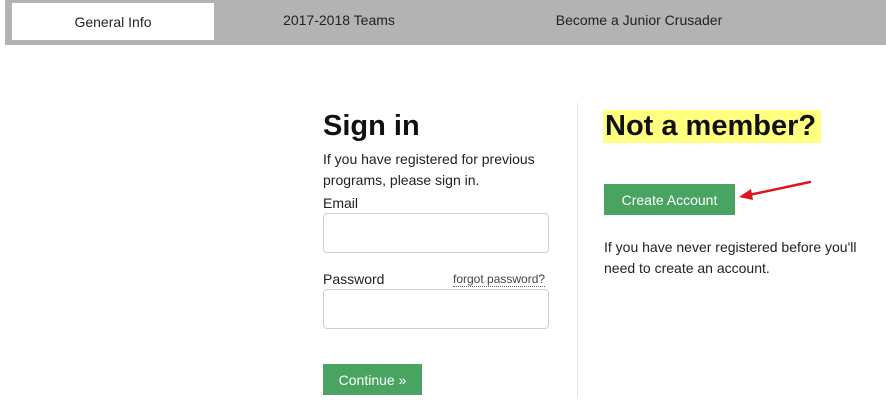 The width and height of the screenshot is (886, 417). What do you see at coordinates (775, 190) in the screenshot?
I see `red-arrow-icon` at bounding box center [775, 190].